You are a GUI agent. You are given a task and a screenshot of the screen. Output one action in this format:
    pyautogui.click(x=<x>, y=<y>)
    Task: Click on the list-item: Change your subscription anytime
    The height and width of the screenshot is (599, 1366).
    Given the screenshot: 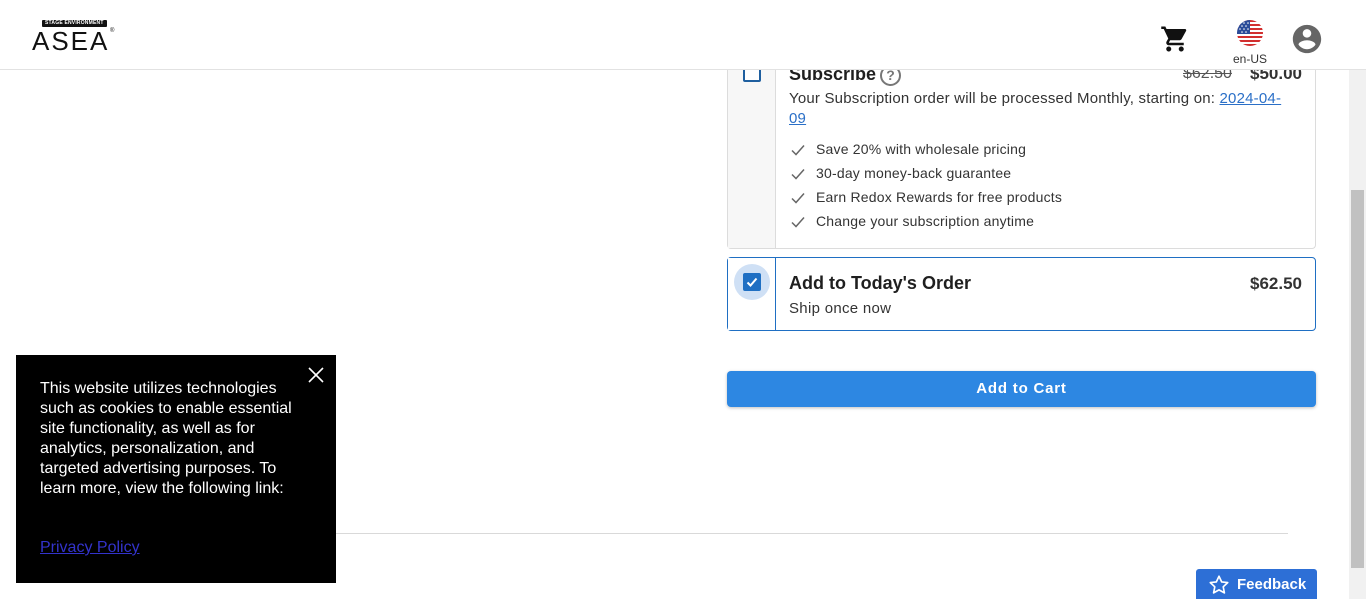 What is the action you would take?
    pyautogui.click(x=926, y=224)
    